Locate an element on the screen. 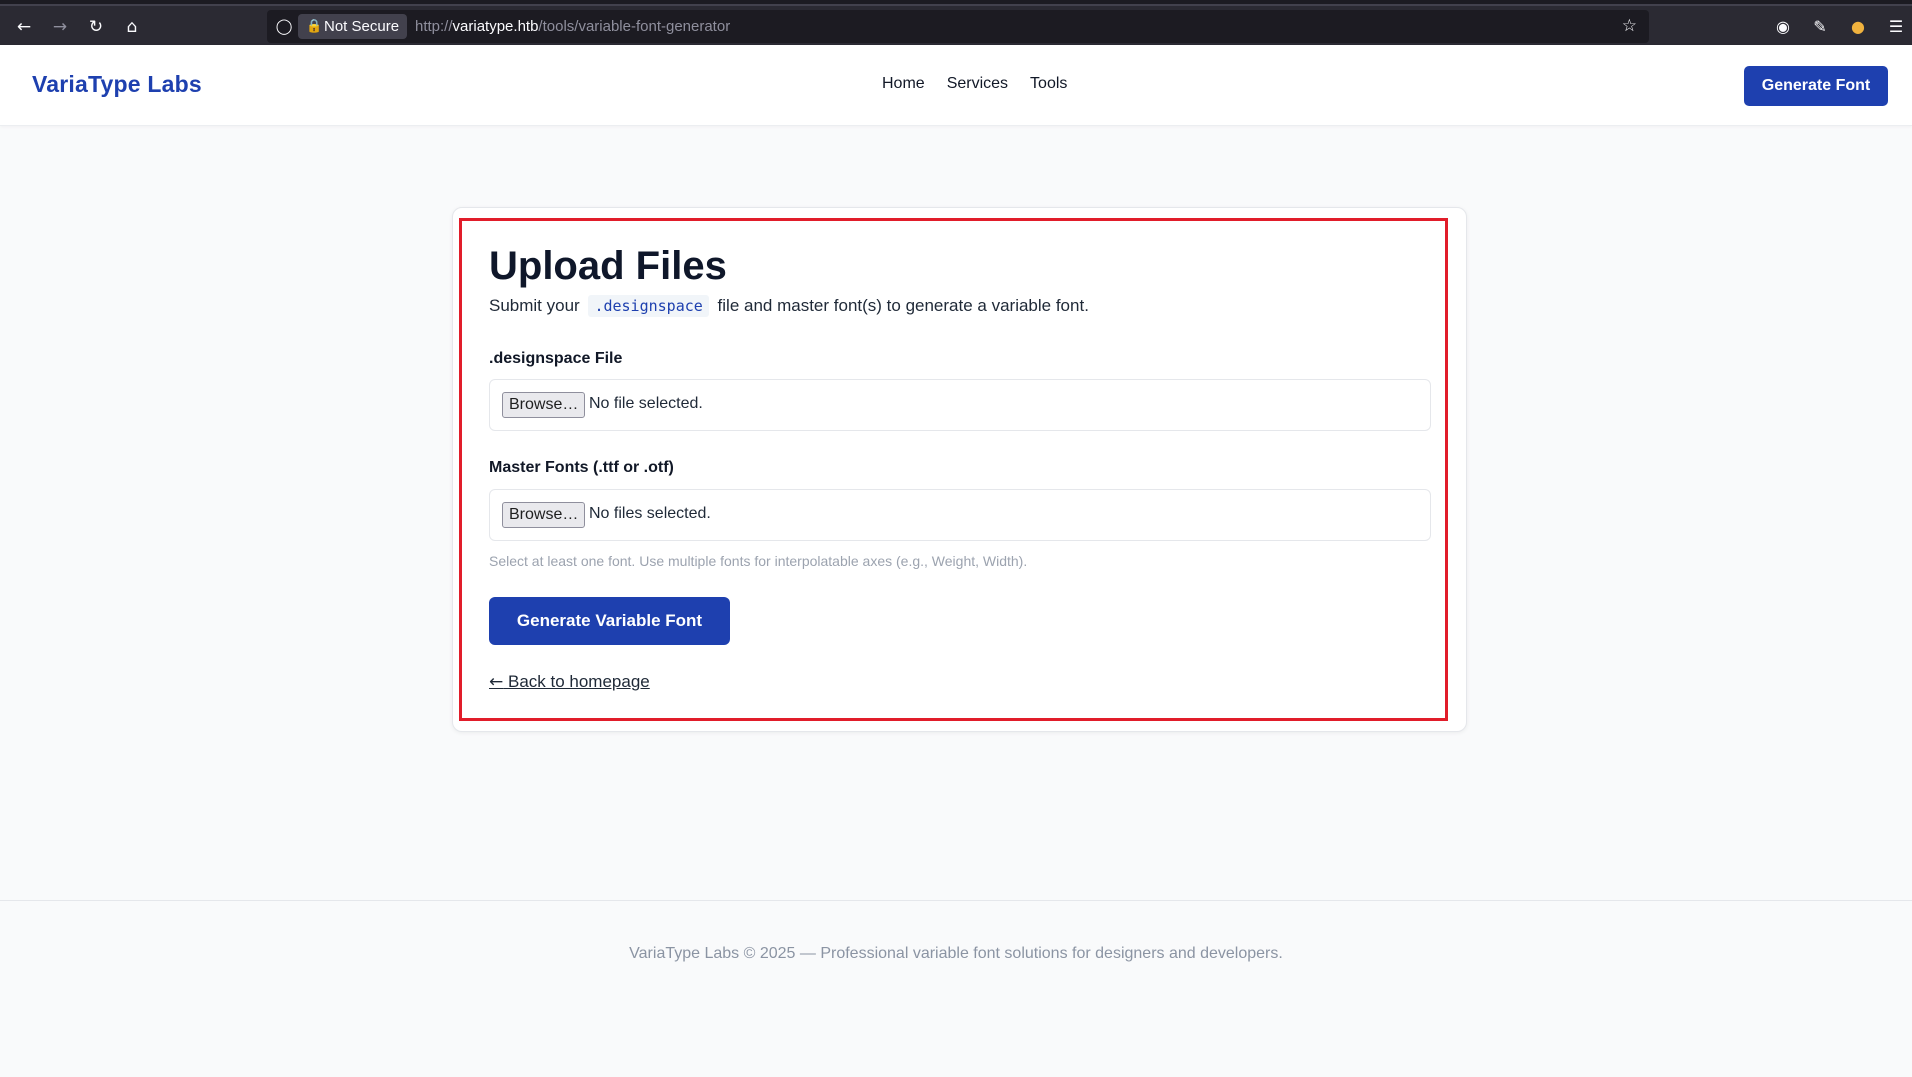  shield-icon: ◯ is located at coordinates (284, 26).